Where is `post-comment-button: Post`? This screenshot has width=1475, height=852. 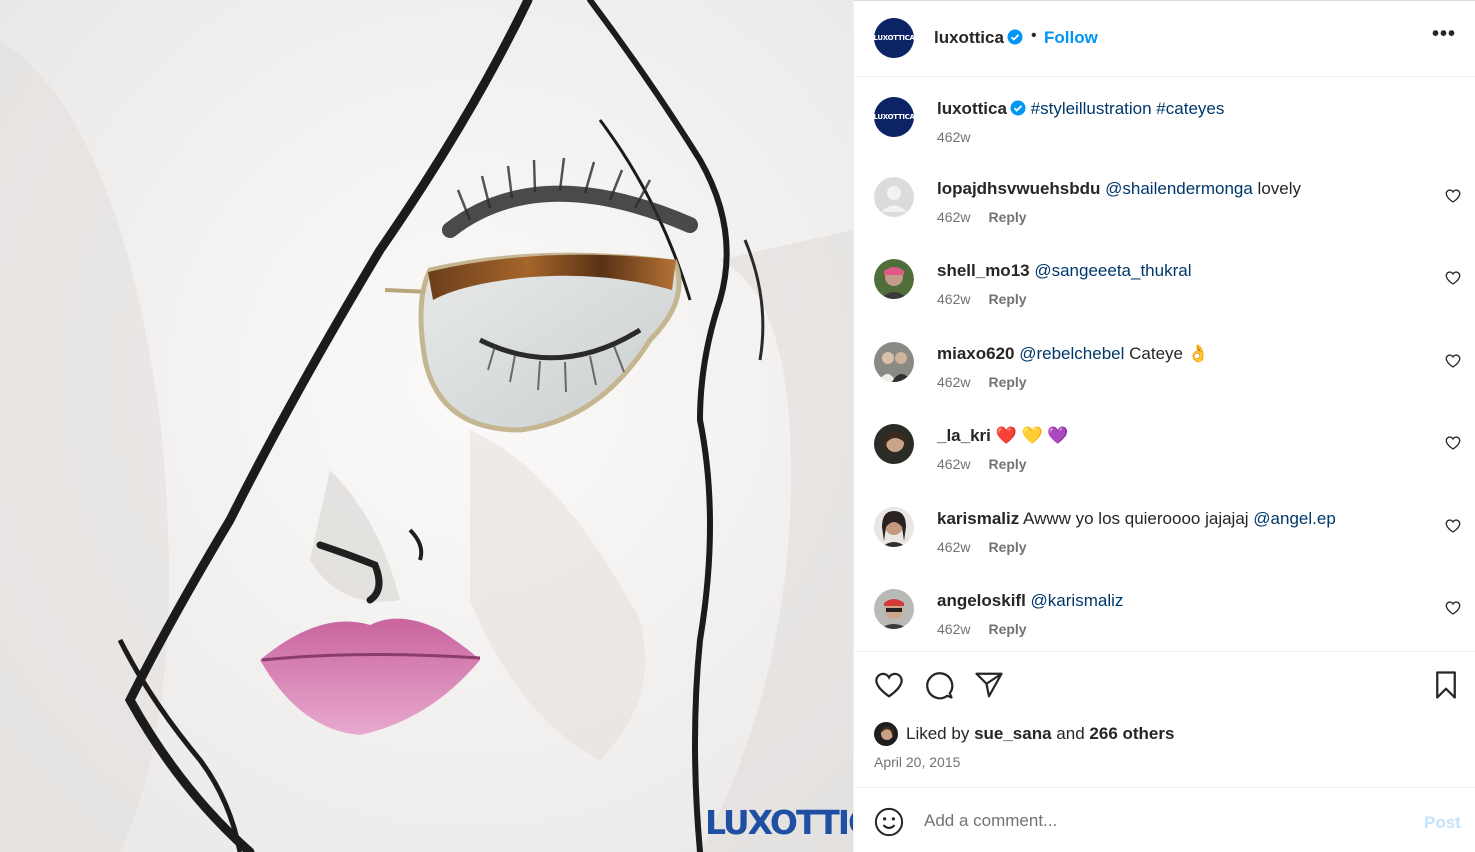 post-comment-button: Post is located at coordinates (1442, 823).